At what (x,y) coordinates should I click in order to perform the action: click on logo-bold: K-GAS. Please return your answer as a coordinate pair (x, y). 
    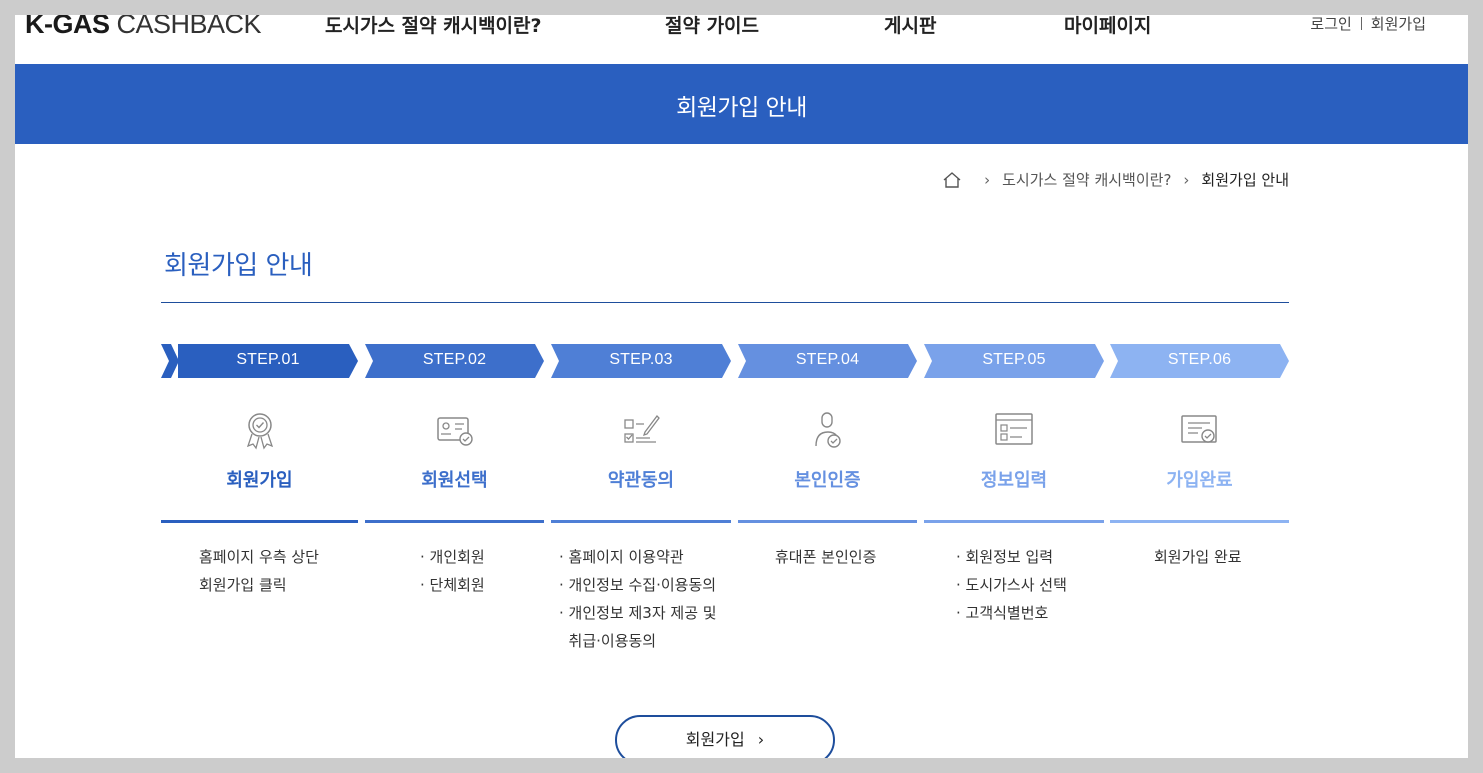
    Looking at the image, I should click on (67, 27).